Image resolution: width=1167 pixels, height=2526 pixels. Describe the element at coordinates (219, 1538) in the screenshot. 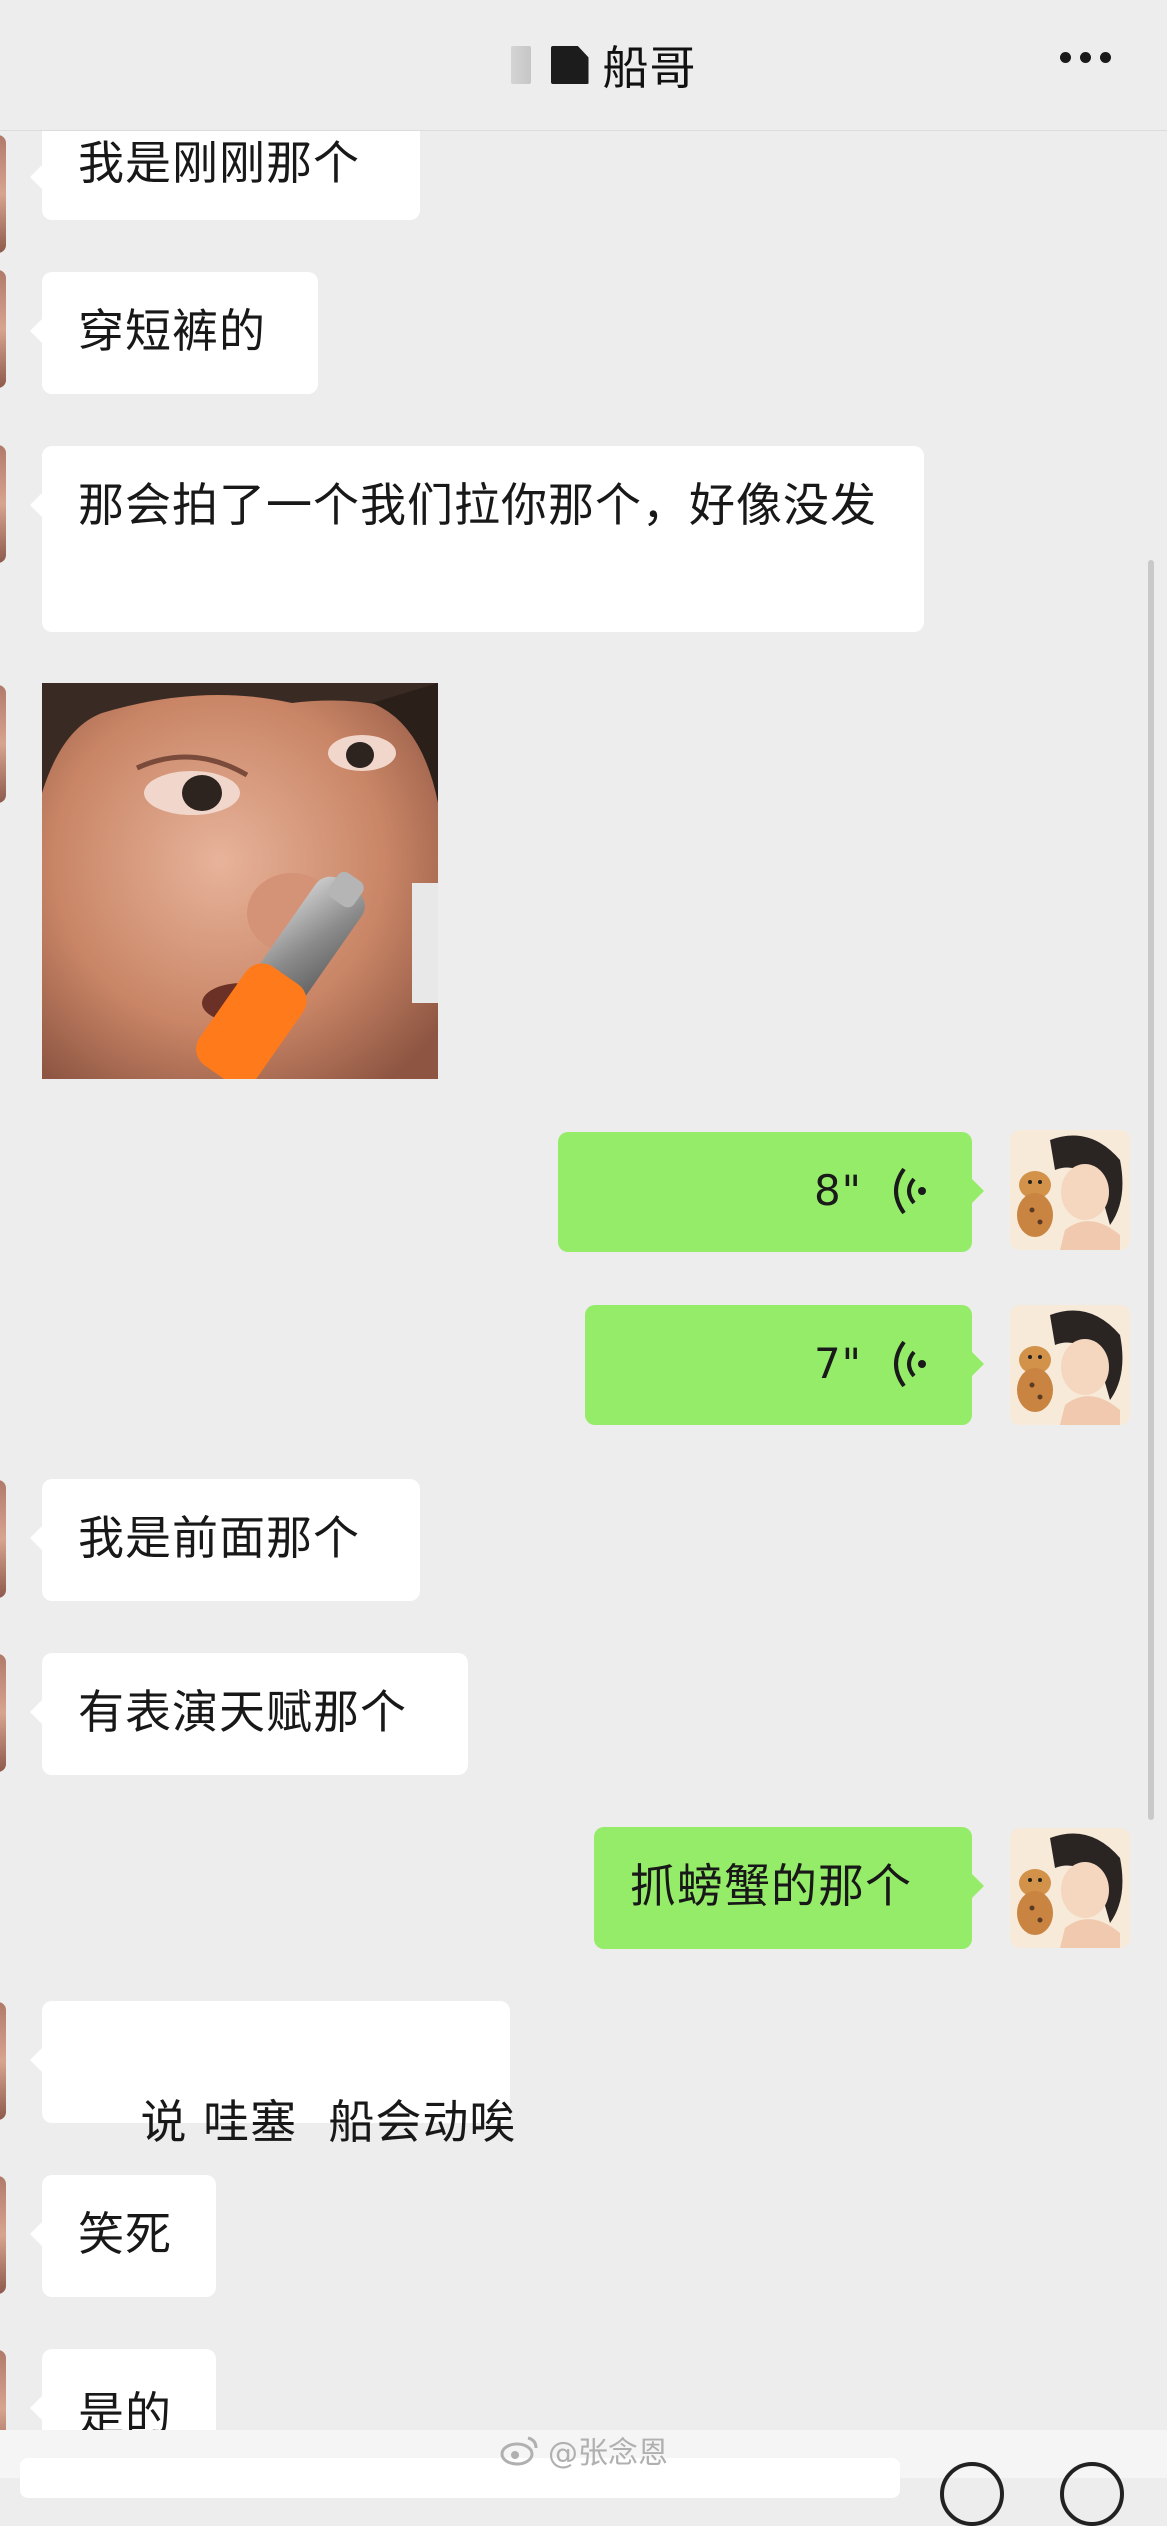

I see `message-text: 我是前面那个` at that location.